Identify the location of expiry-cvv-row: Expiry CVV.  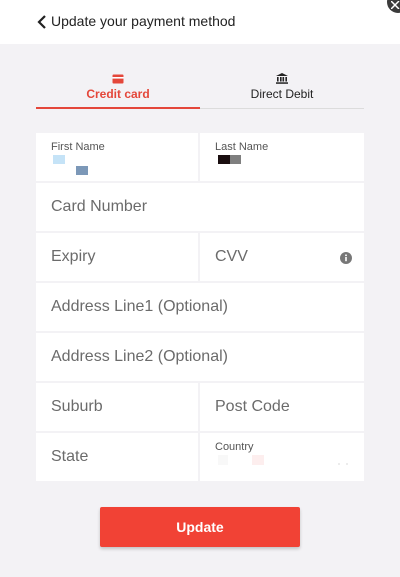
(200, 257).